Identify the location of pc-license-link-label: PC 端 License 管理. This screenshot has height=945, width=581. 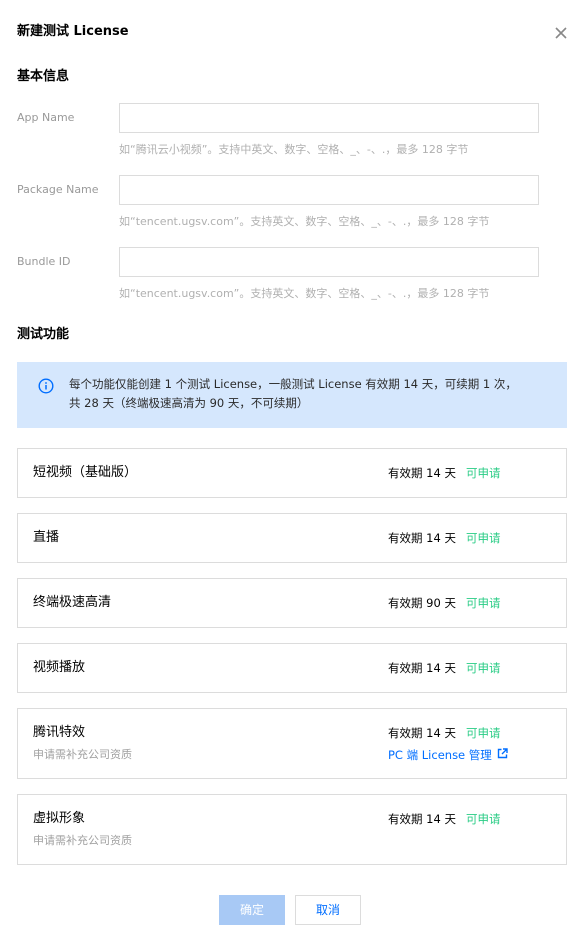
(440, 755).